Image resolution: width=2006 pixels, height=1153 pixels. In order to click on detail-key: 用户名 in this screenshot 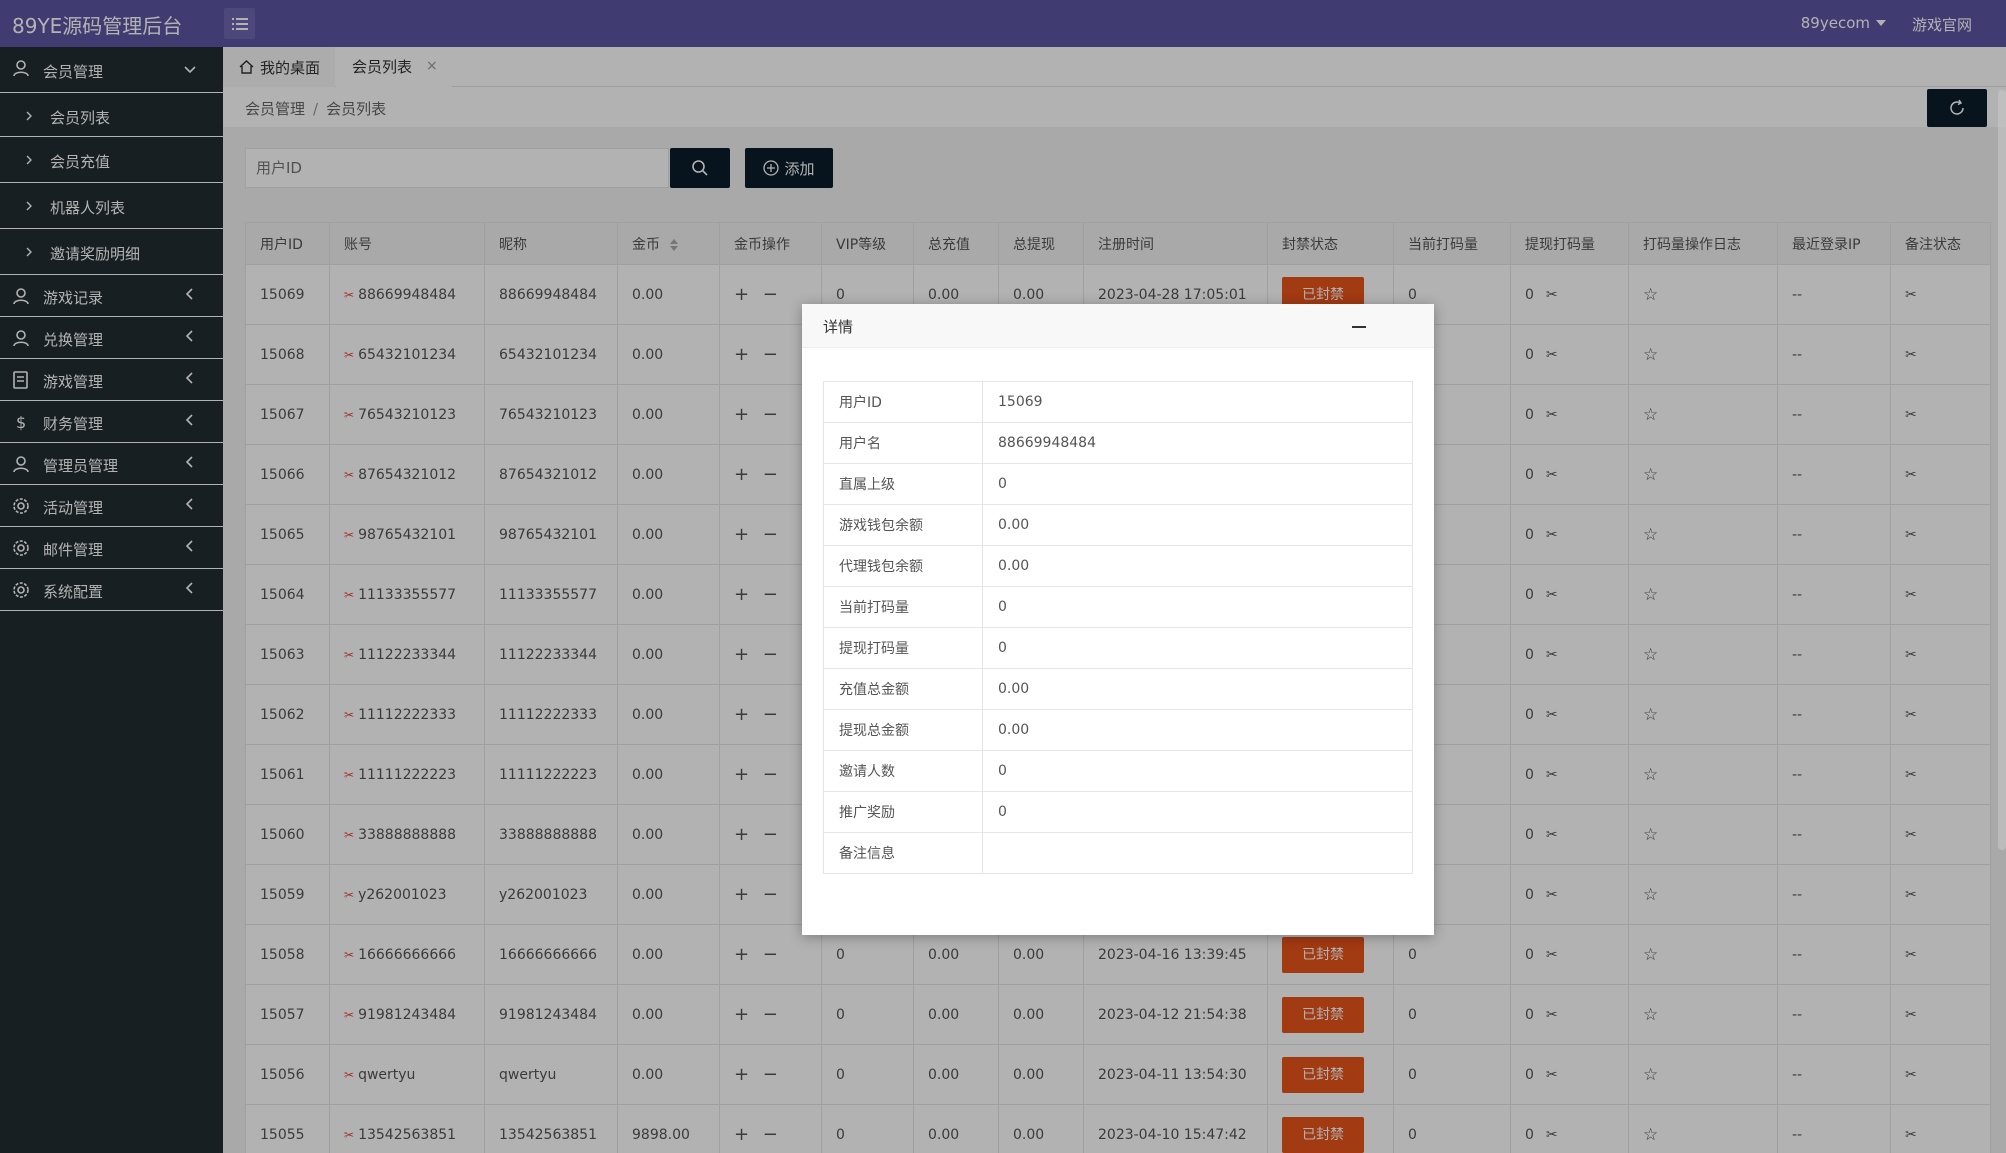, I will do `click(903, 443)`.